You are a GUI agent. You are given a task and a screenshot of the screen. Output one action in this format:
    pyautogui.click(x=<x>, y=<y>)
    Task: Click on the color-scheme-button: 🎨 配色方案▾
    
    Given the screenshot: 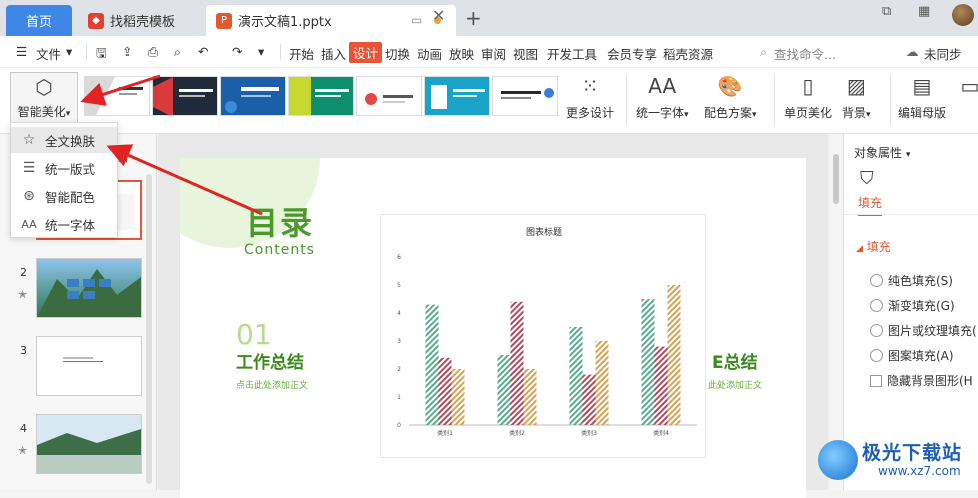 What is the action you would take?
    pyautogui.click(x=730, y=96)
    